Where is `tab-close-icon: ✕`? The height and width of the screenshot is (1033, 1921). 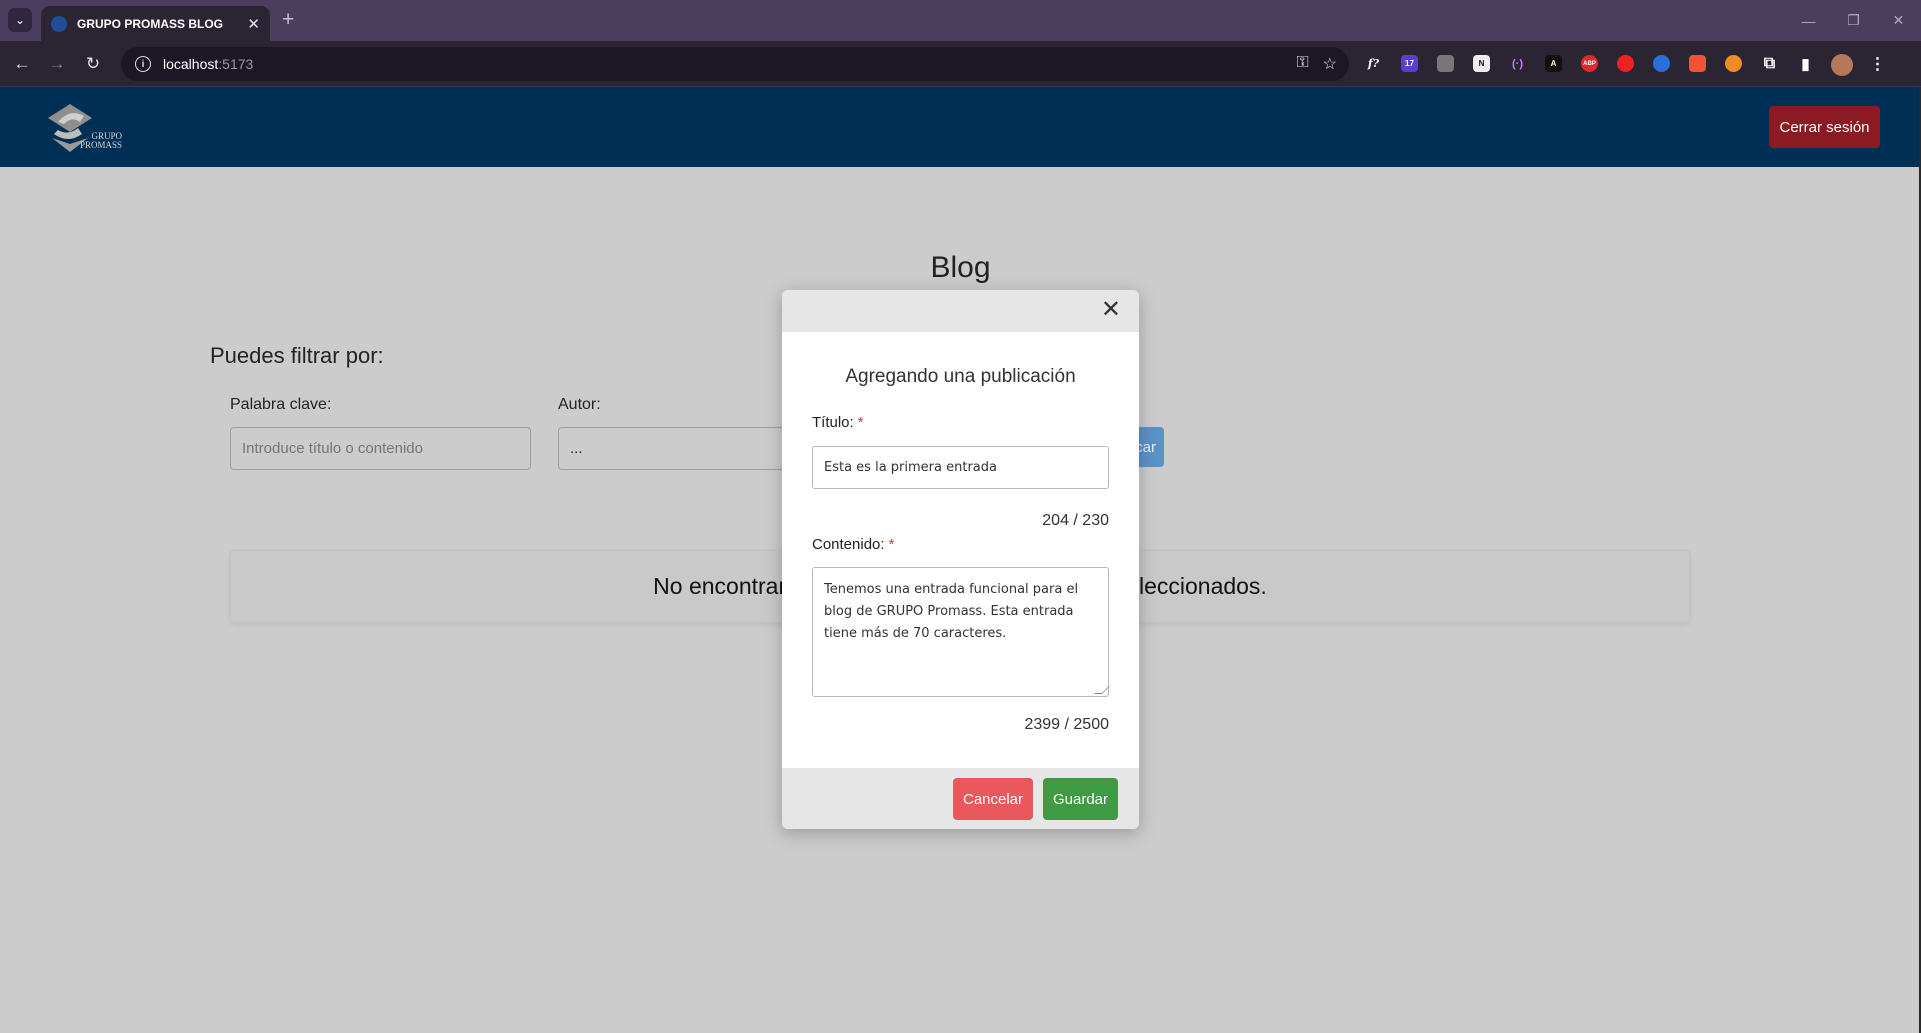
tab-close-icon: ✕ is located at coordinates (253, 24).